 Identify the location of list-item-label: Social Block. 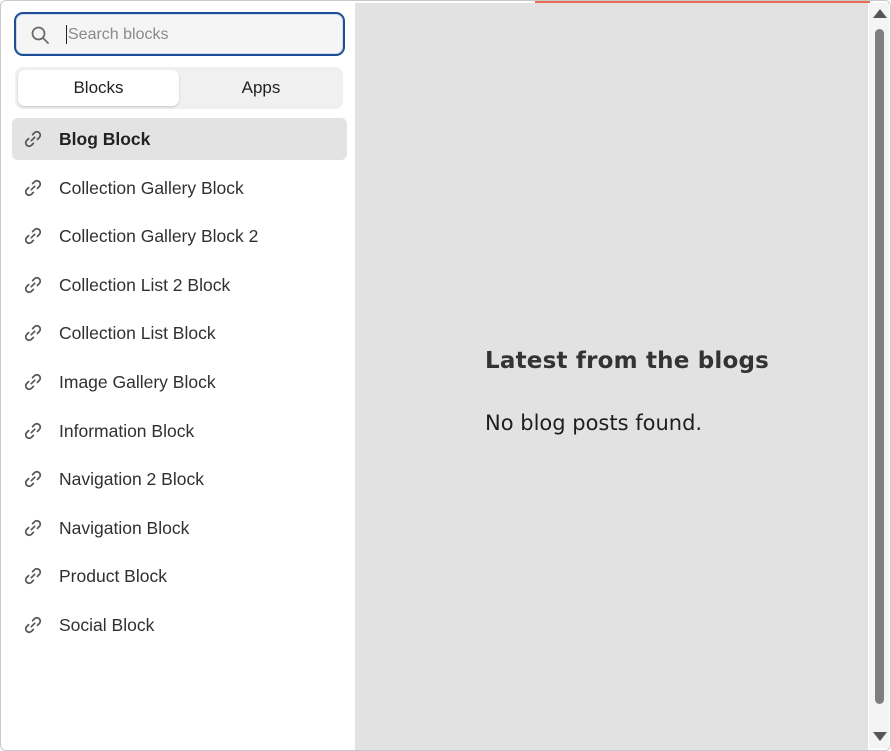
(107, 625).